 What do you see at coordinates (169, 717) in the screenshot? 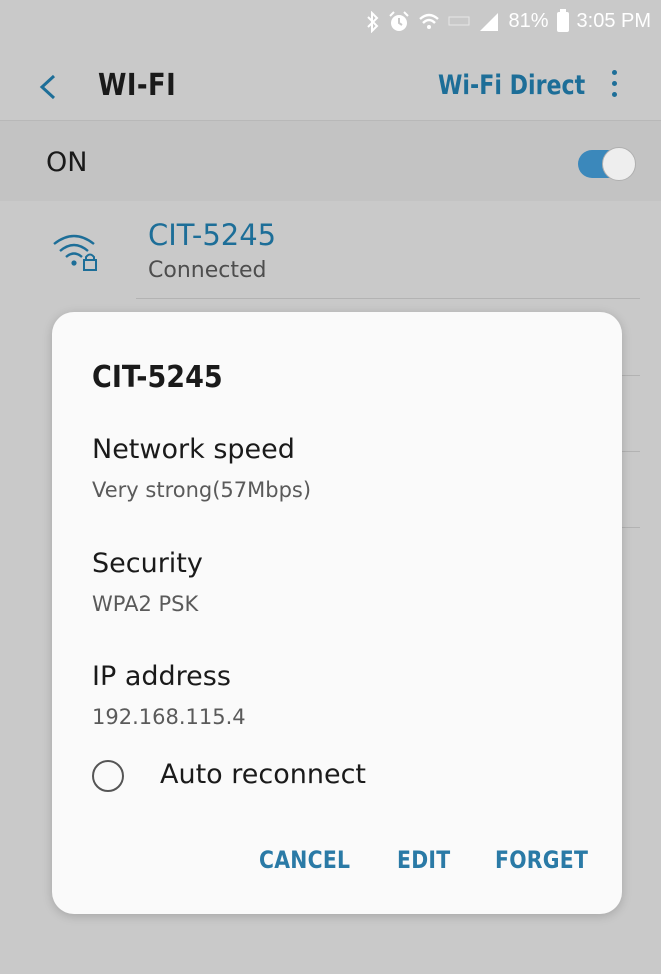
I see `ip-address-value: 192.168.115.4` at bounding box center [169, 717].